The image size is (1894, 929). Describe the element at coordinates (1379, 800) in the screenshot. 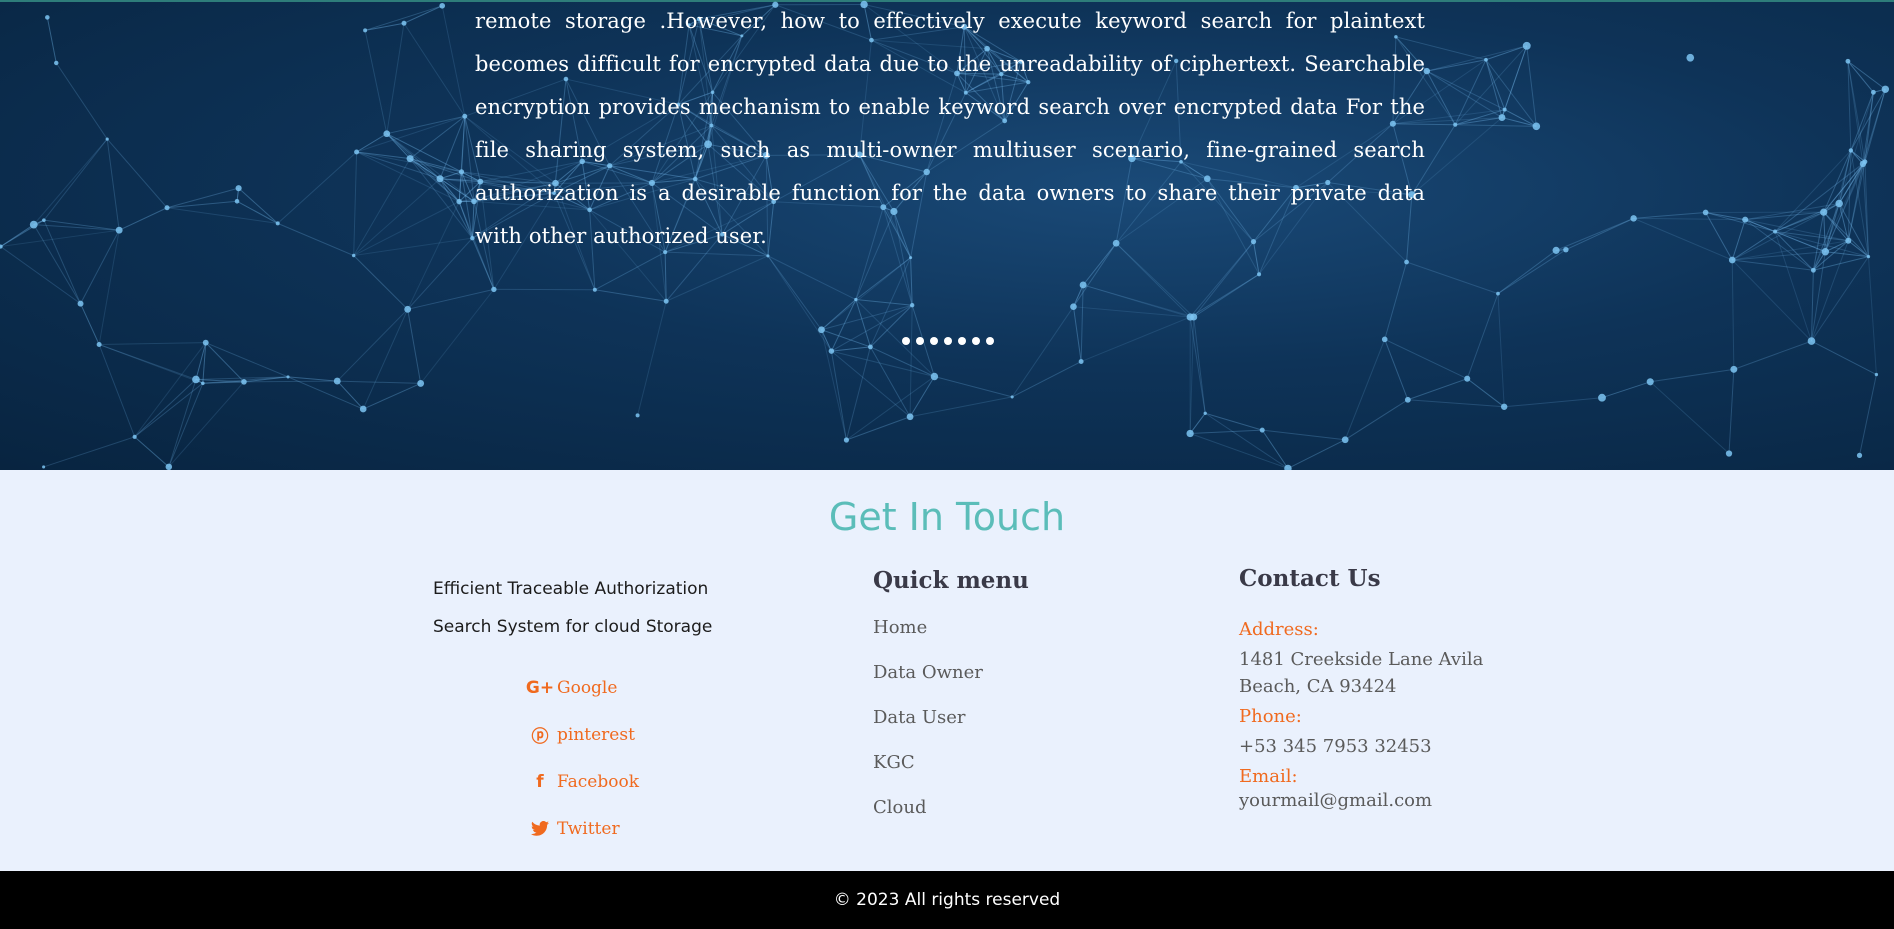

I see `email-value: yourmail@gmail.com` at that location.